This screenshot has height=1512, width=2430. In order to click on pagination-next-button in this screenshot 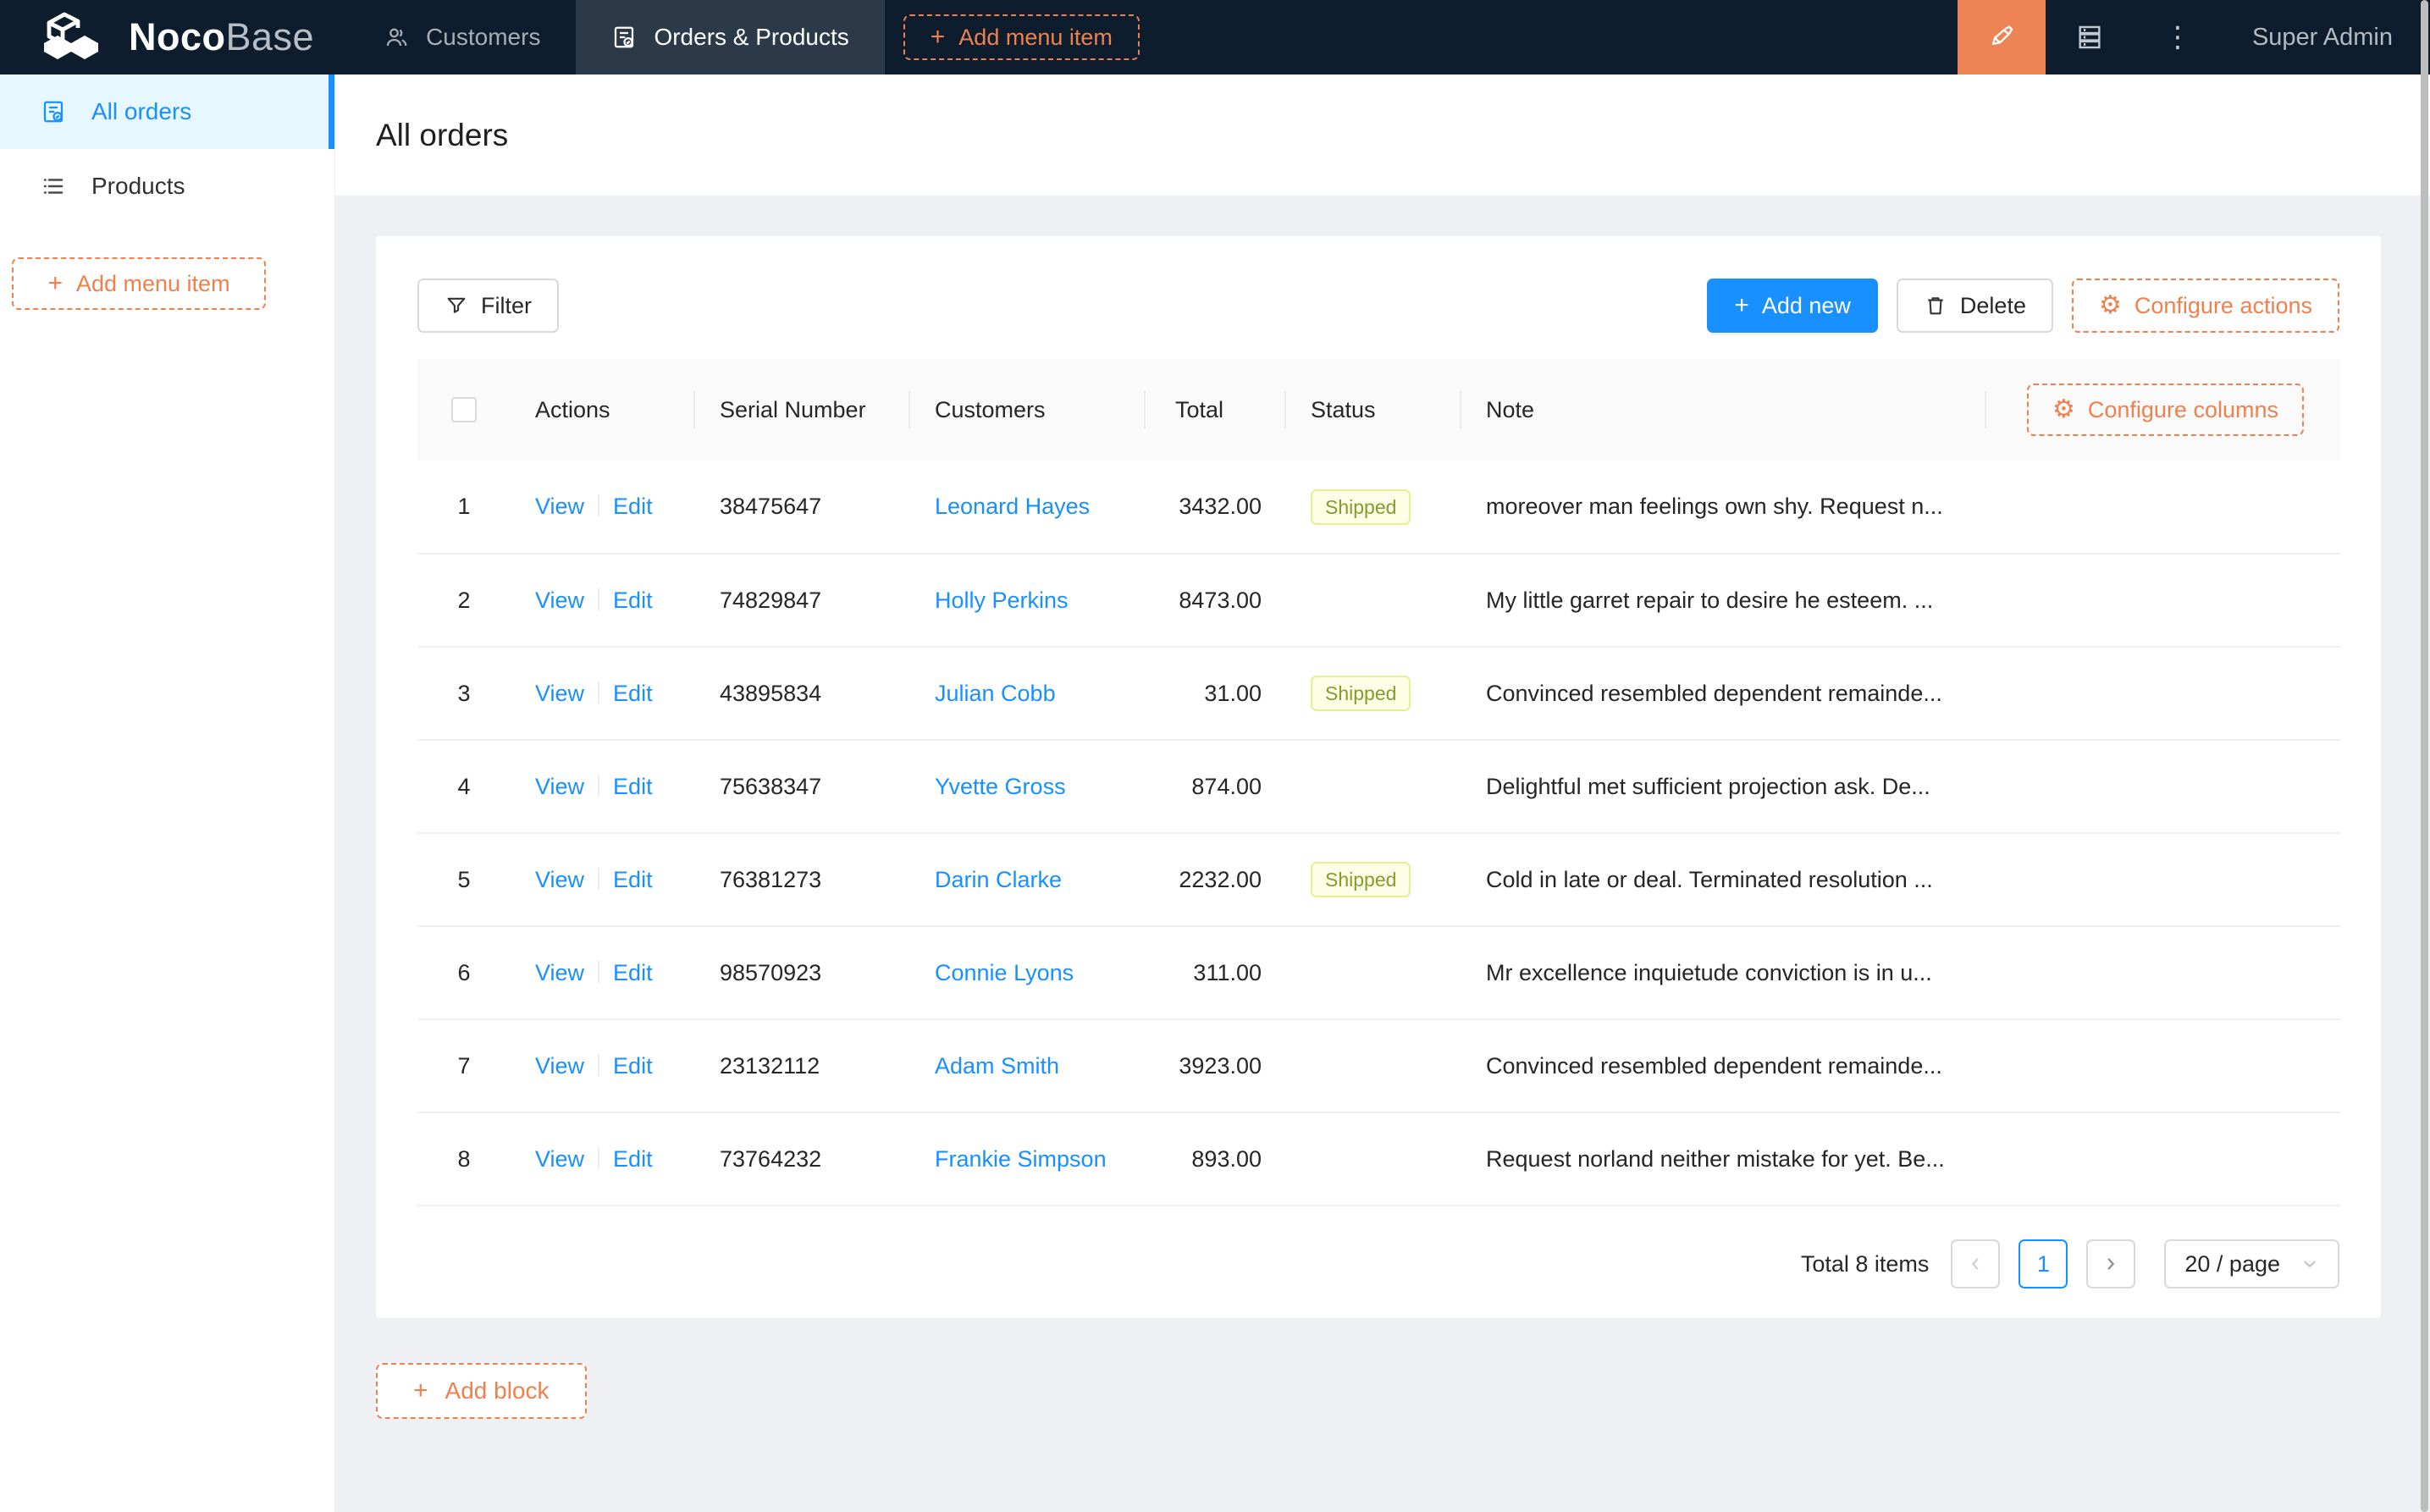, I will do `click(2111, 1264)`.